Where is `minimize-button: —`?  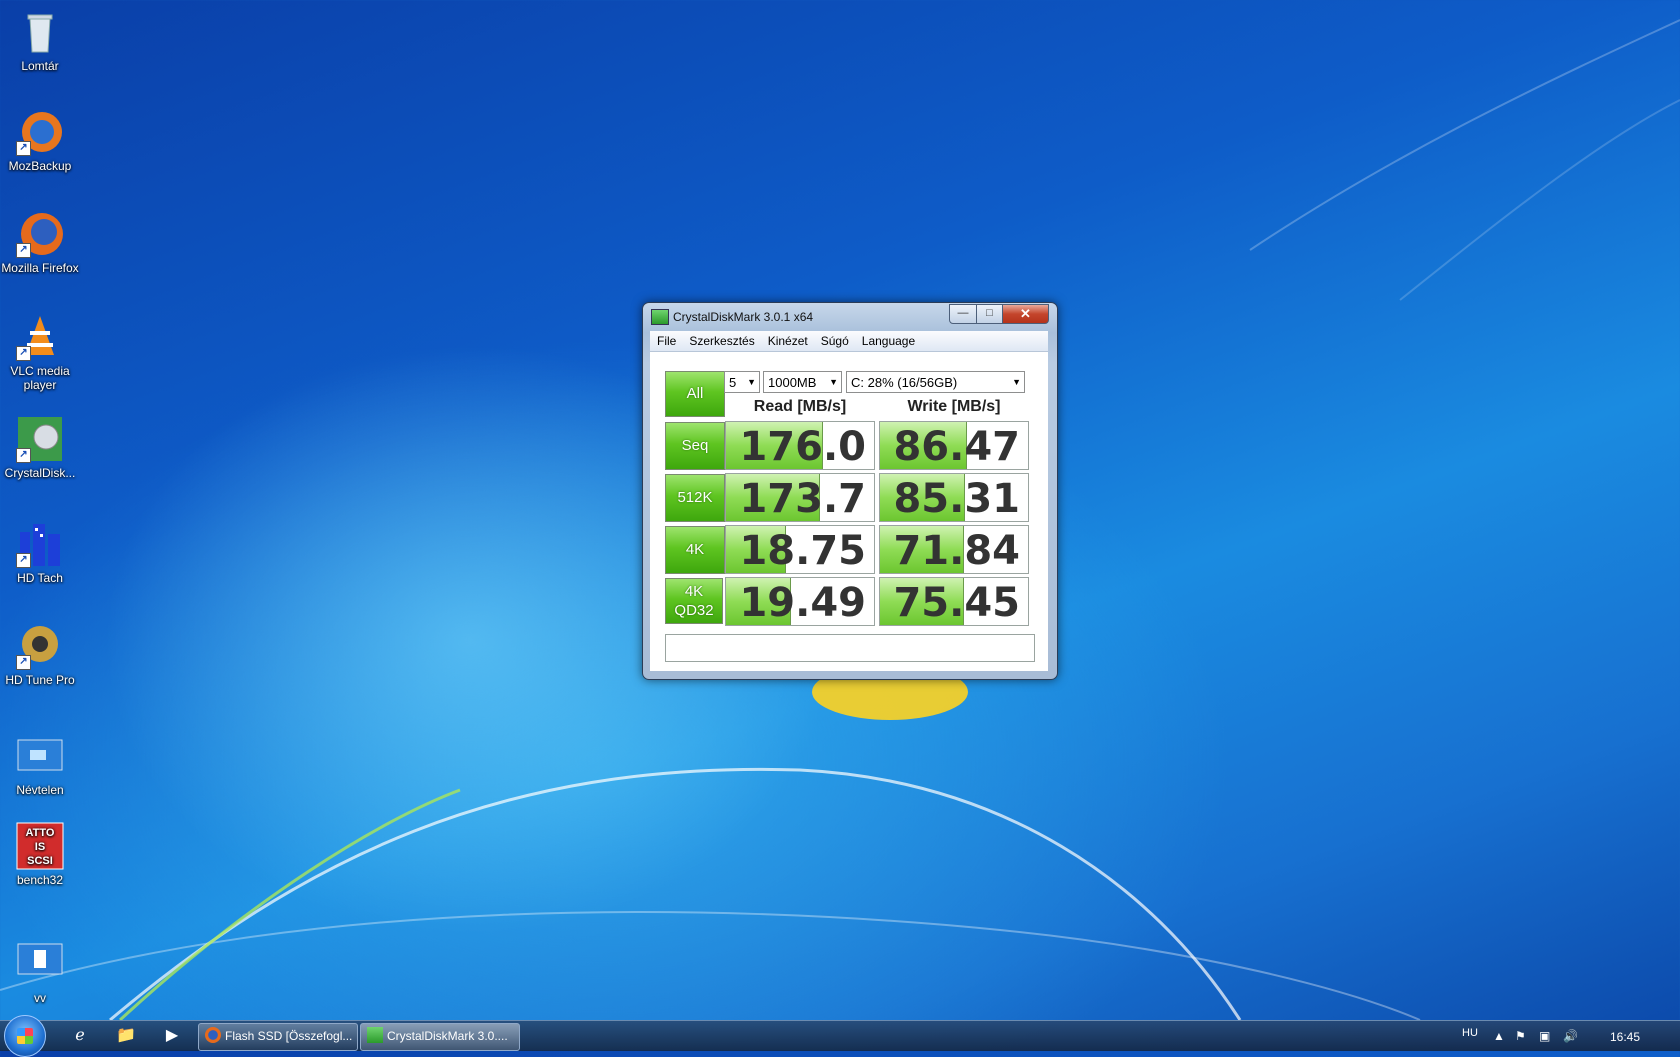 minimize-button: — is located at coordinates (963, 314).